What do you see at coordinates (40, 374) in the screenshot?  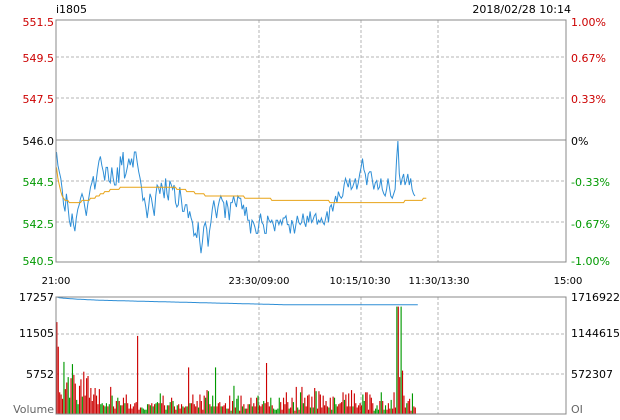 I see `volume-tick-label: 5752` at bounding box center [40, 374].